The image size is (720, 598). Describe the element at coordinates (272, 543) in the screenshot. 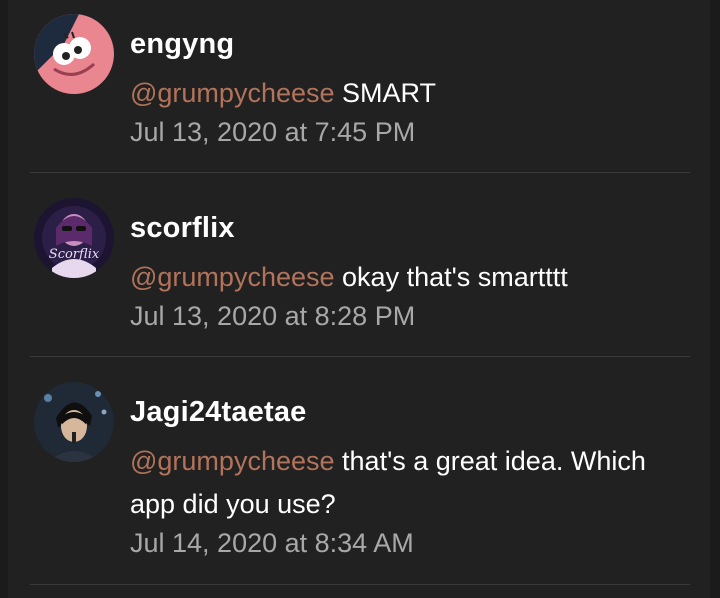

I see `comment-timestamp: Jul 14, 2020 at 8:34 AM` at that location.